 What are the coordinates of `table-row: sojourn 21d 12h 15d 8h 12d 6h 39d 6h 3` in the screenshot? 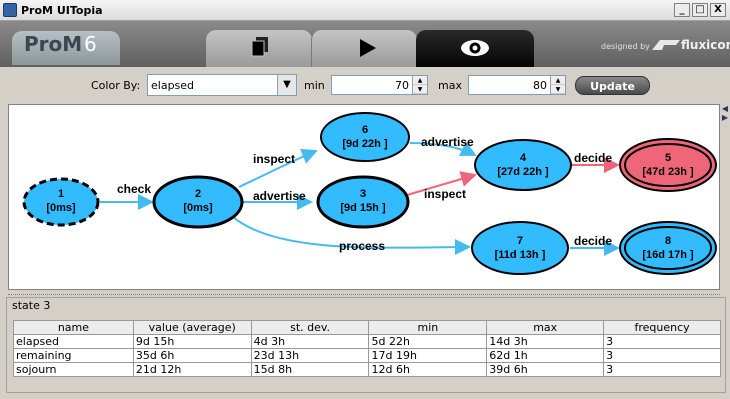 It's located at (367, 369).